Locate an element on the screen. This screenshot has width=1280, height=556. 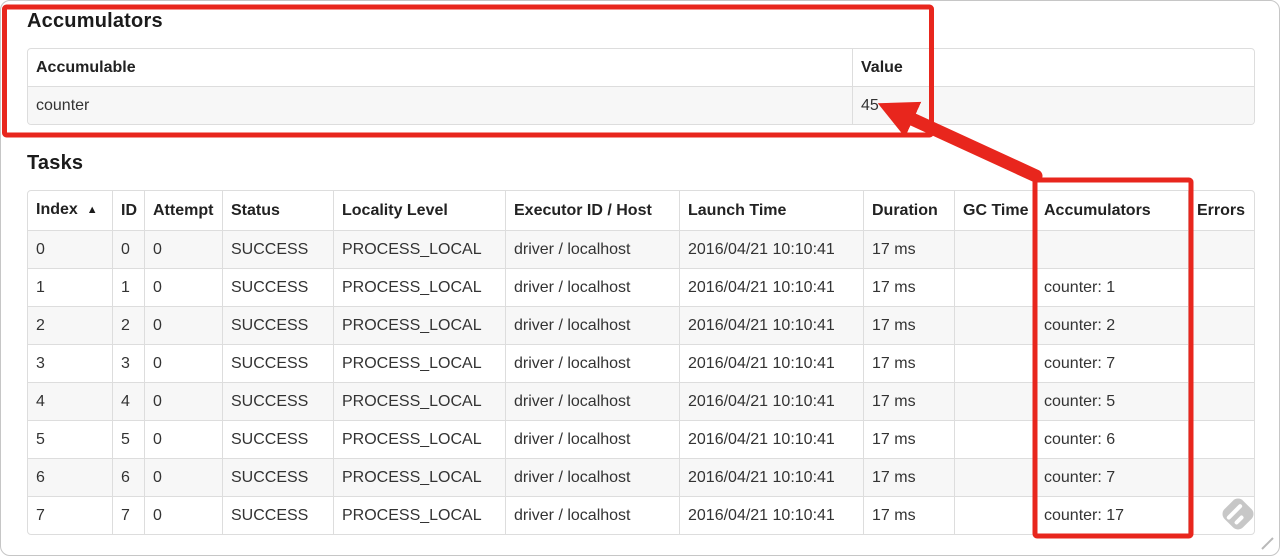
table-cell: counter: 1 is located at coordinates (1111, 287).